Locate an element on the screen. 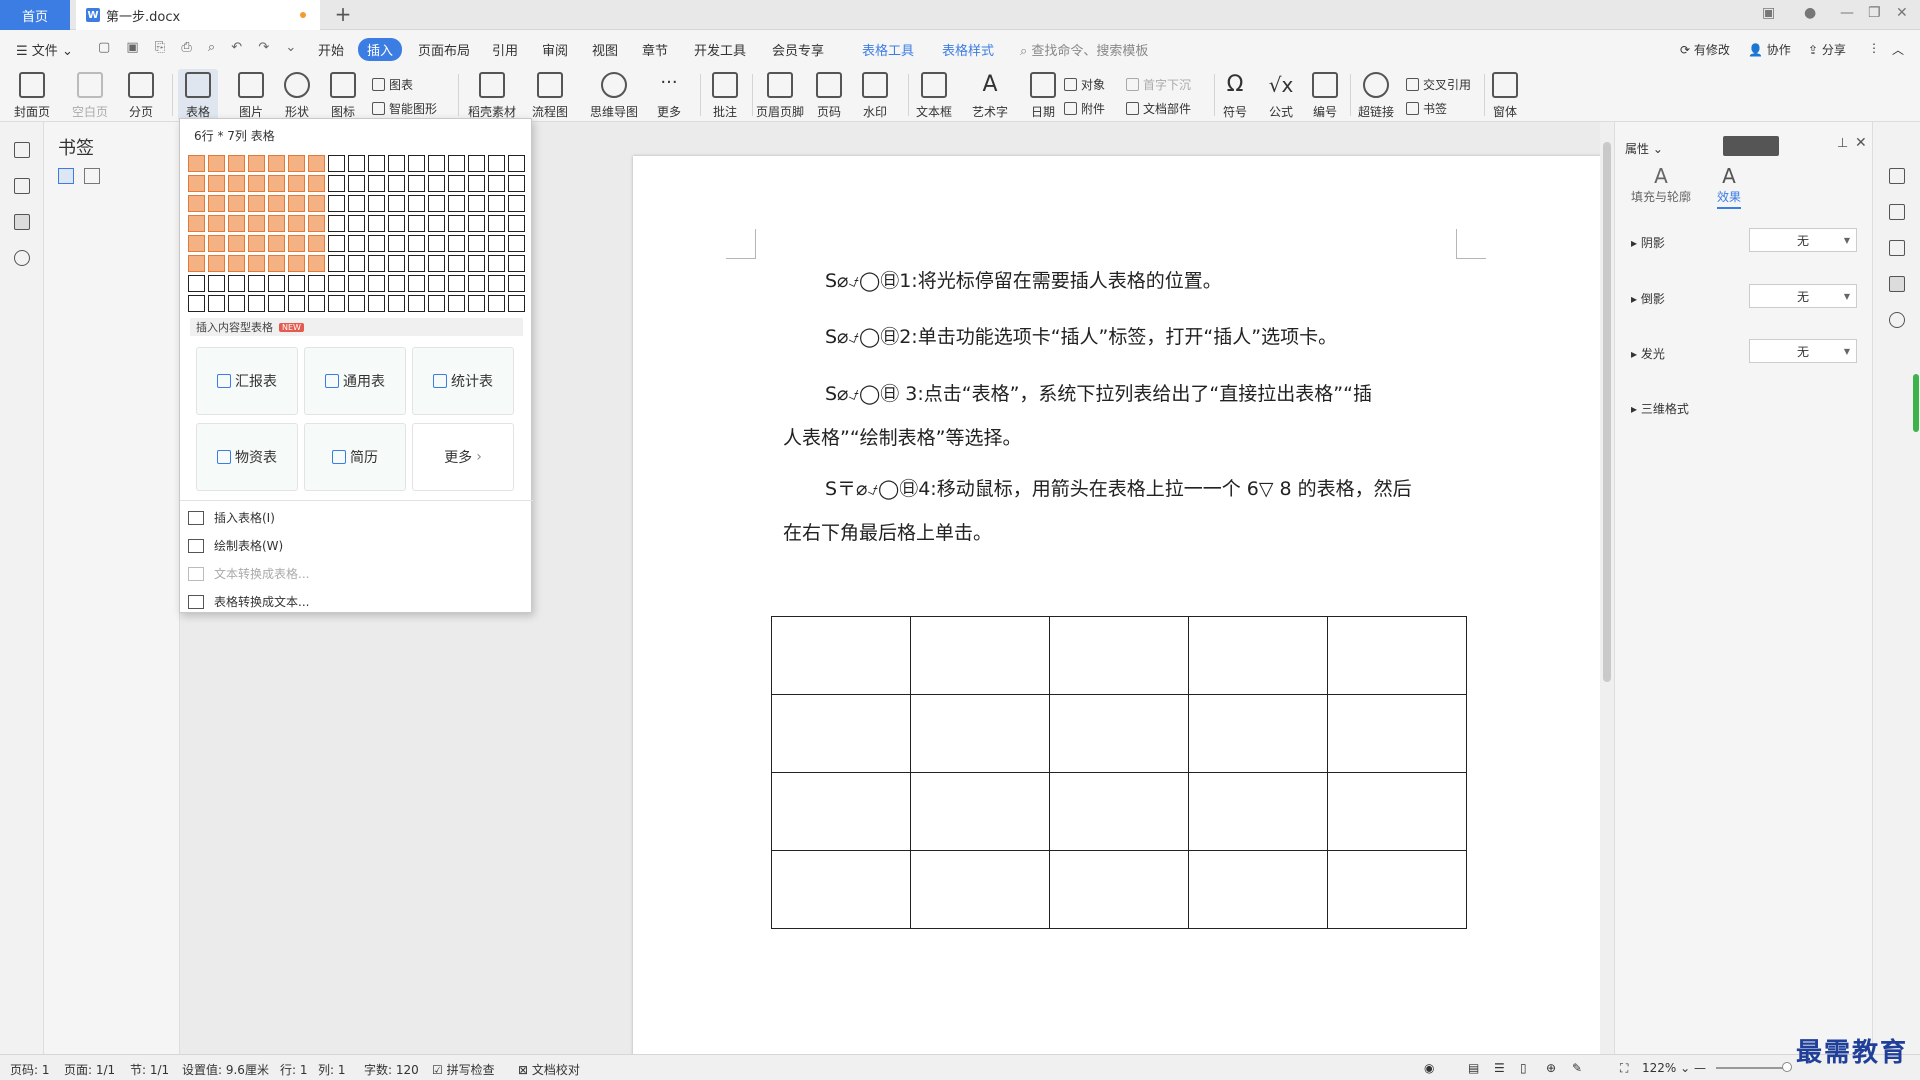 Image resolution: width=1920 pixels, height=1080 pixels. paragraph-step-4-cont: 在右下角最后格上单击。 is located at coordinates (1128, 533).